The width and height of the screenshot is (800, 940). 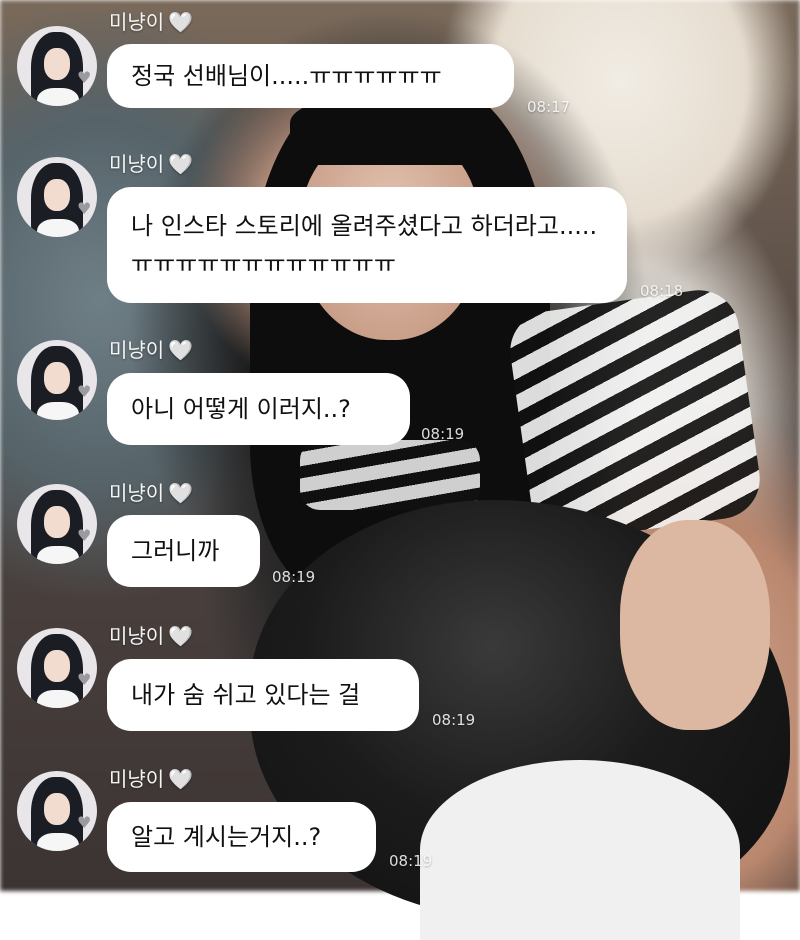 I want to click on message-bubble: 알고 계시는거지..?, so click(x=241, y=837).